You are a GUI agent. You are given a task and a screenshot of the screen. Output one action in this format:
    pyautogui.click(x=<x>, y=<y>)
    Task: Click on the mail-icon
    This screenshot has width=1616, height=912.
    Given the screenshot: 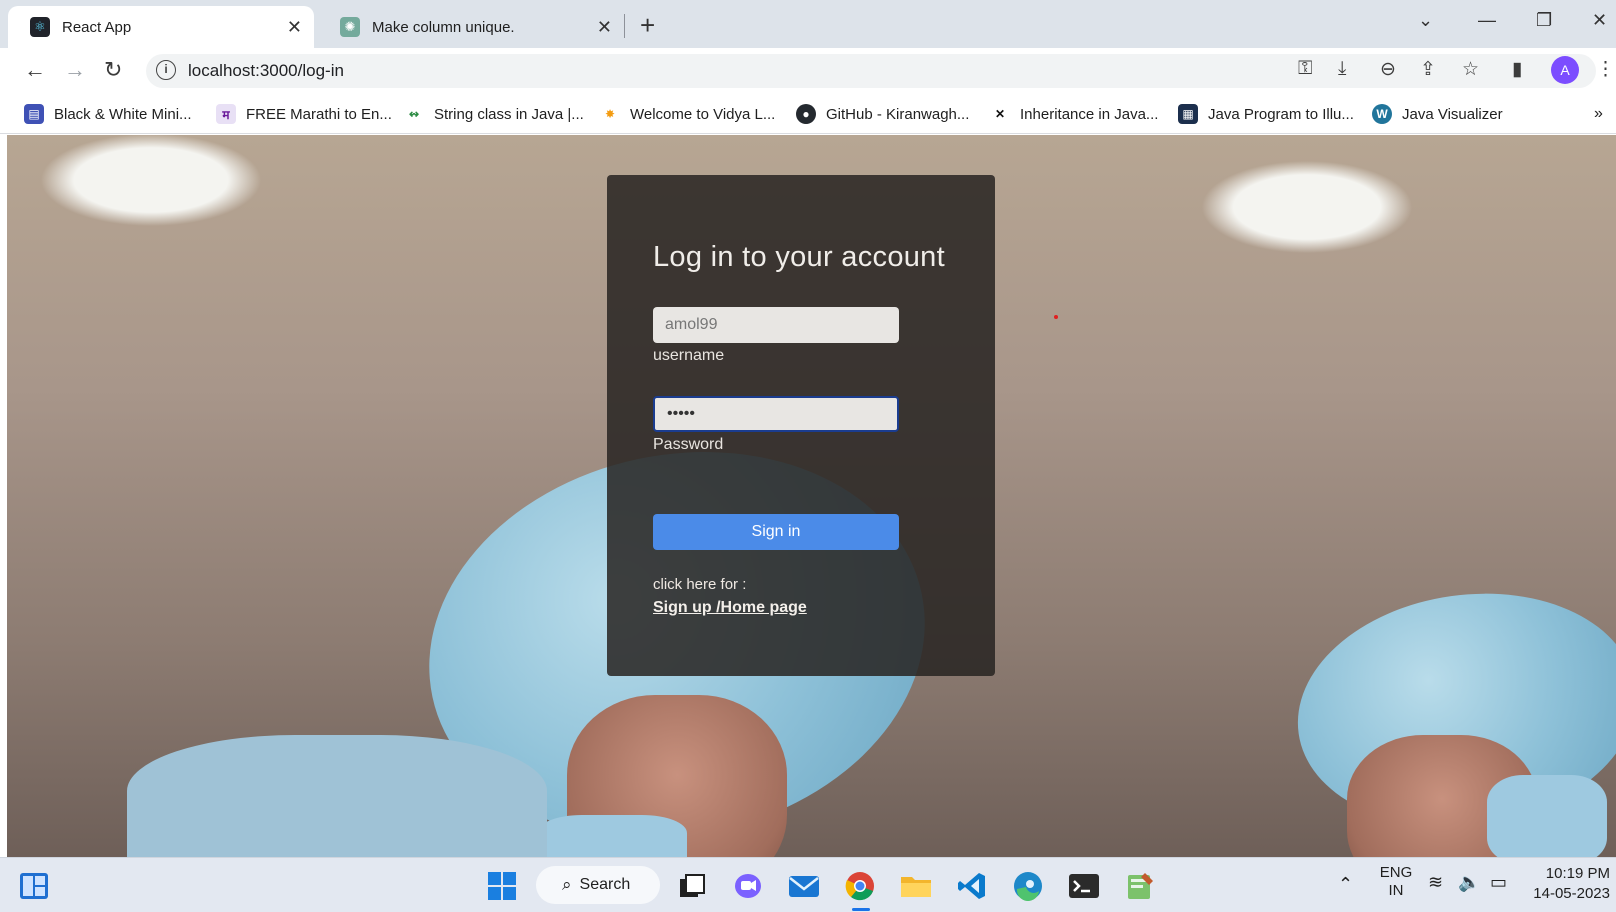 What is the action you would take?
    pyautogui.click(x=804, y=886)
    